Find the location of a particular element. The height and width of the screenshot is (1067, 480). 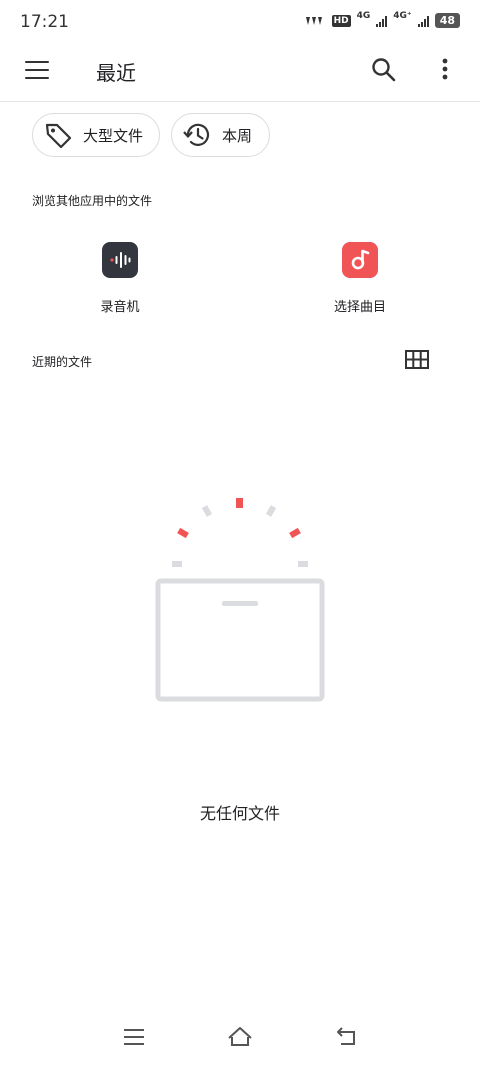

recorder-icon is located at coordinates (120, 260).